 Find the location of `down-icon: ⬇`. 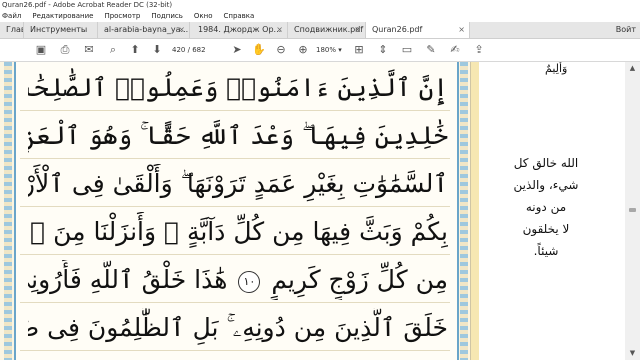

down-icon: ⬇ is located at coordinates (157, 50).